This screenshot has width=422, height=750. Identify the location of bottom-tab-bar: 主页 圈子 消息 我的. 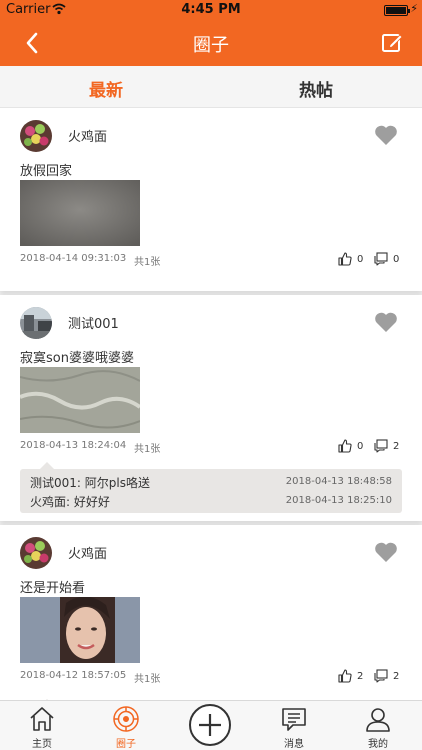
(211, 725).